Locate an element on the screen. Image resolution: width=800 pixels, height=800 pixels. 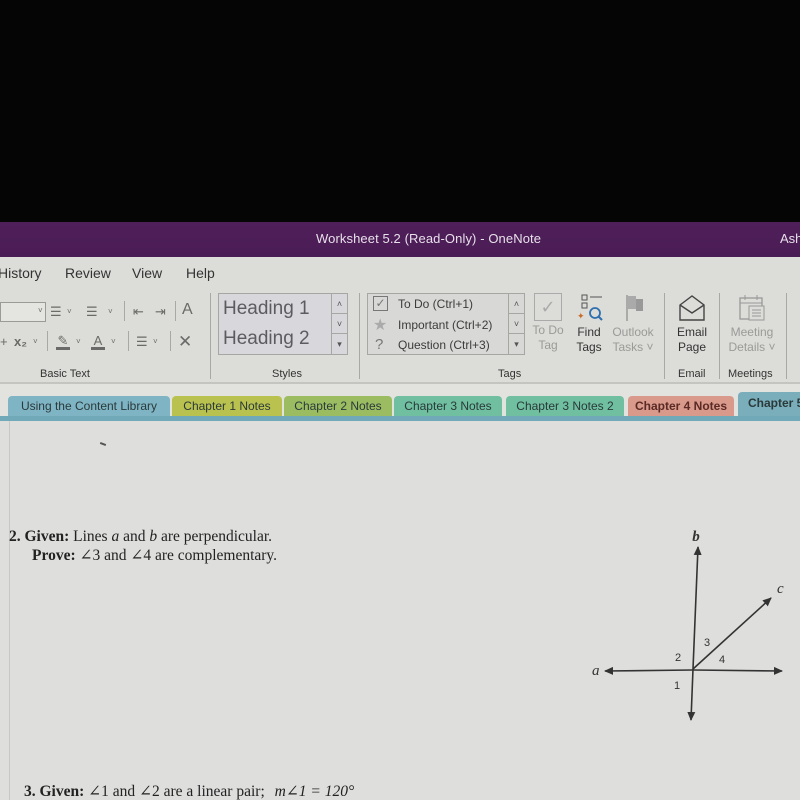
tag-important: Important (Ctrl+2) is located at coordinates (445, 325).